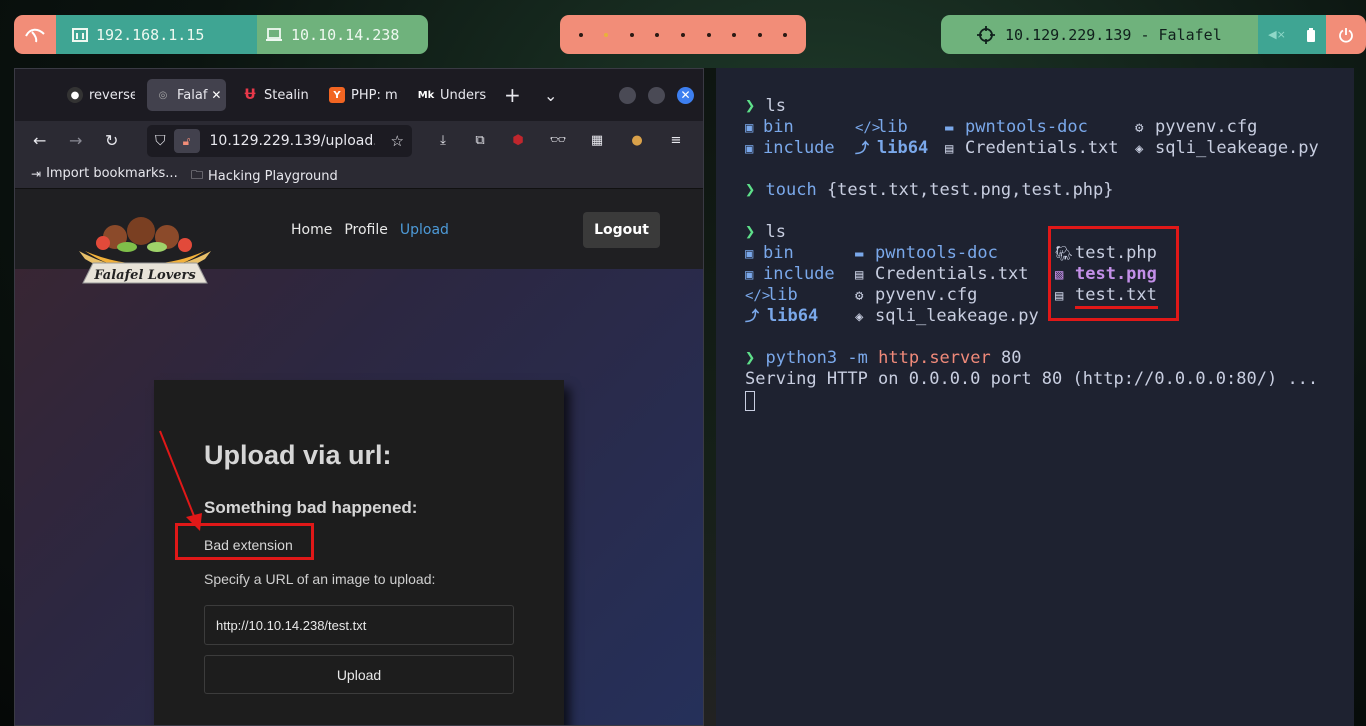 This screenshot has width=1366, height=726. Describe the element at coordinates (518, 140) in the screenshot. I see `ublock-icon: ⬢` at that location.